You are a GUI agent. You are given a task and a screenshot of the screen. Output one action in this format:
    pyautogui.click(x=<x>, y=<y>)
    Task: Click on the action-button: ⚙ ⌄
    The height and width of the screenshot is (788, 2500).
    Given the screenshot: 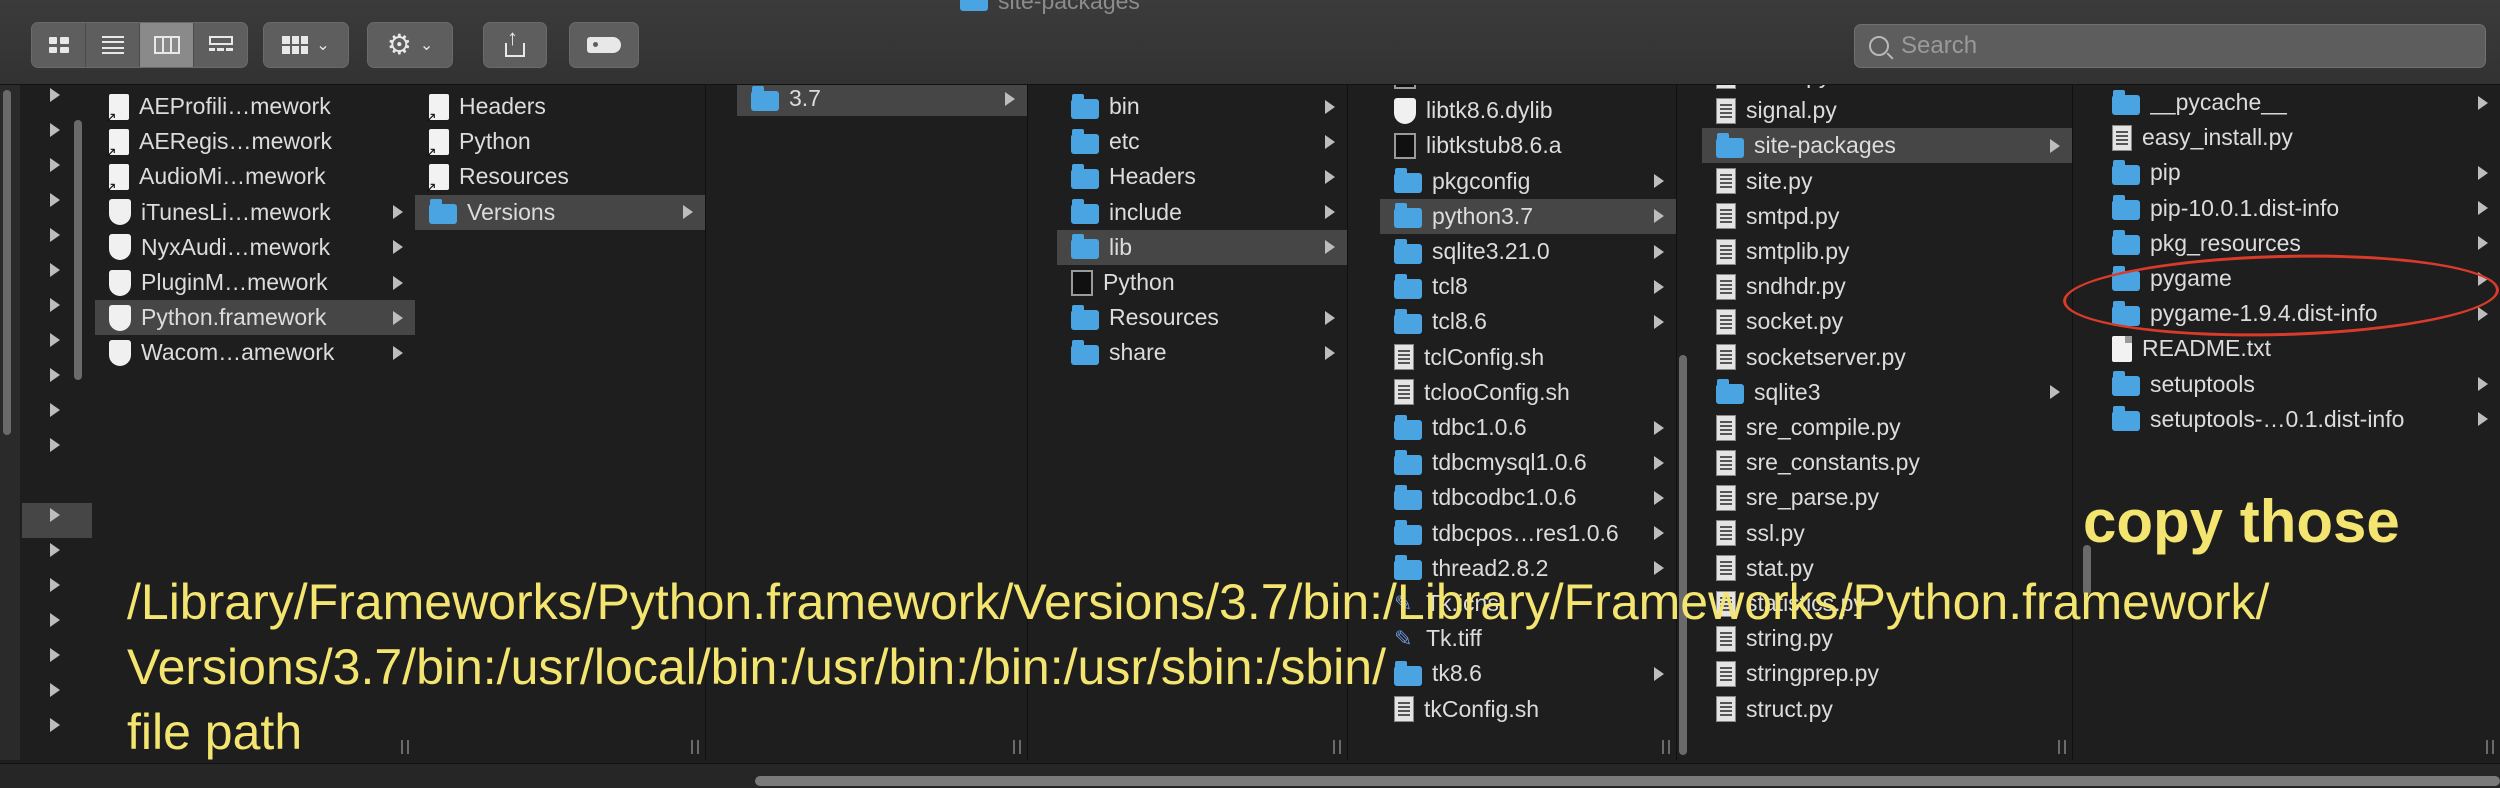 What is the action you would take?
    pyautogui.click(x=410, y=45)
    